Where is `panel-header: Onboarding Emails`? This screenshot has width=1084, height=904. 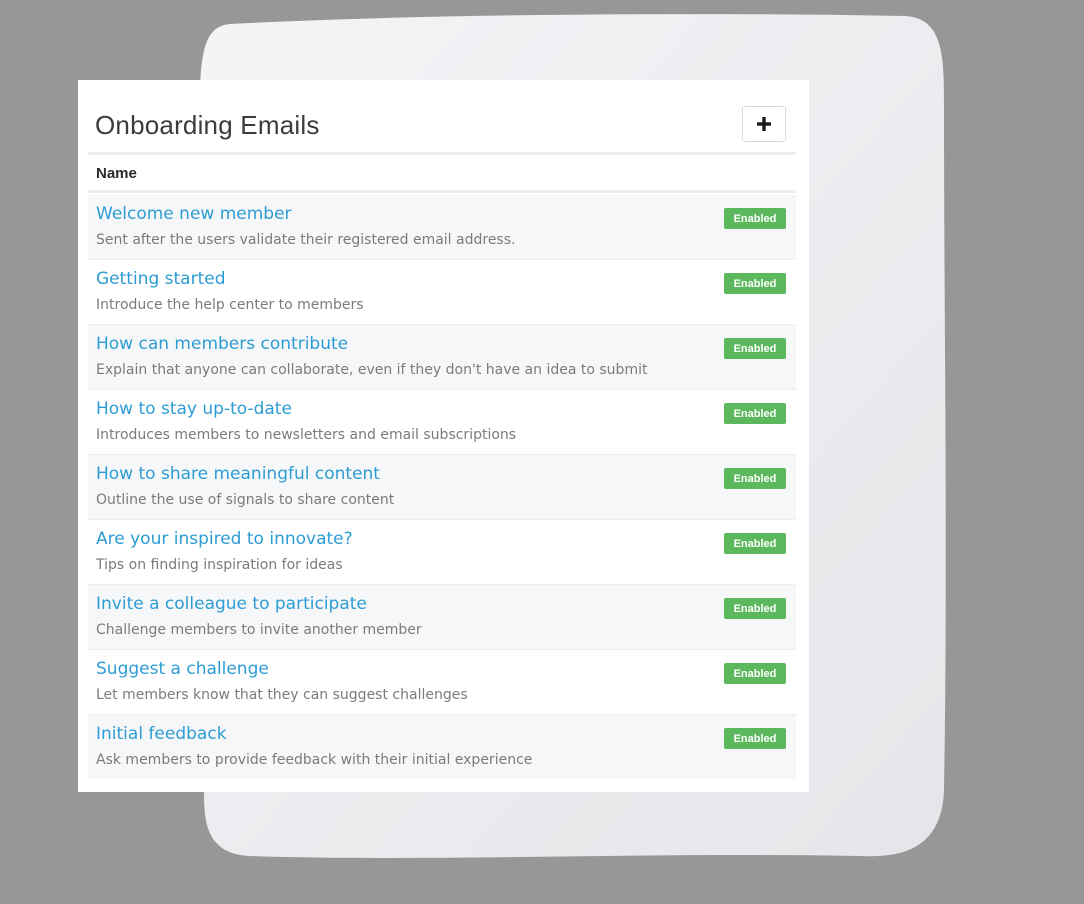
panel-header: Onboarding Emails is located at coordinates (442, 130).